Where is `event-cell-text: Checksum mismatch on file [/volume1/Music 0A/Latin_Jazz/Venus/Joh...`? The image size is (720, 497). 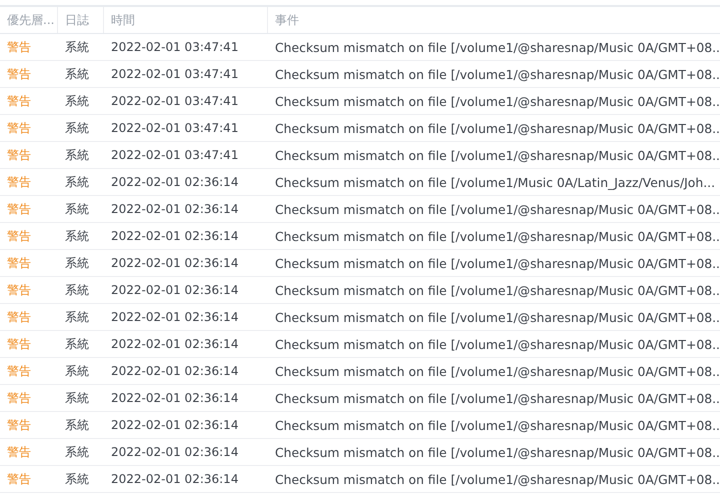
event-cell-text: Checksum mismatch on file [/volume1/Music 0A/Latin_Jazz/Venus/Joh... is located at coordinates (495, 182).